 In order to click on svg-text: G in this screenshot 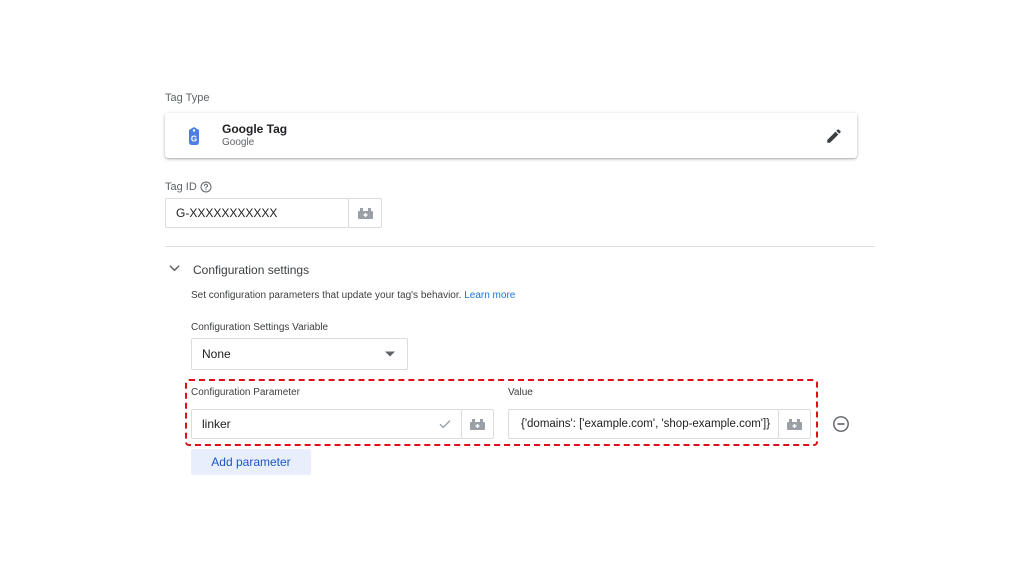, I will do `click(194, 139)`.